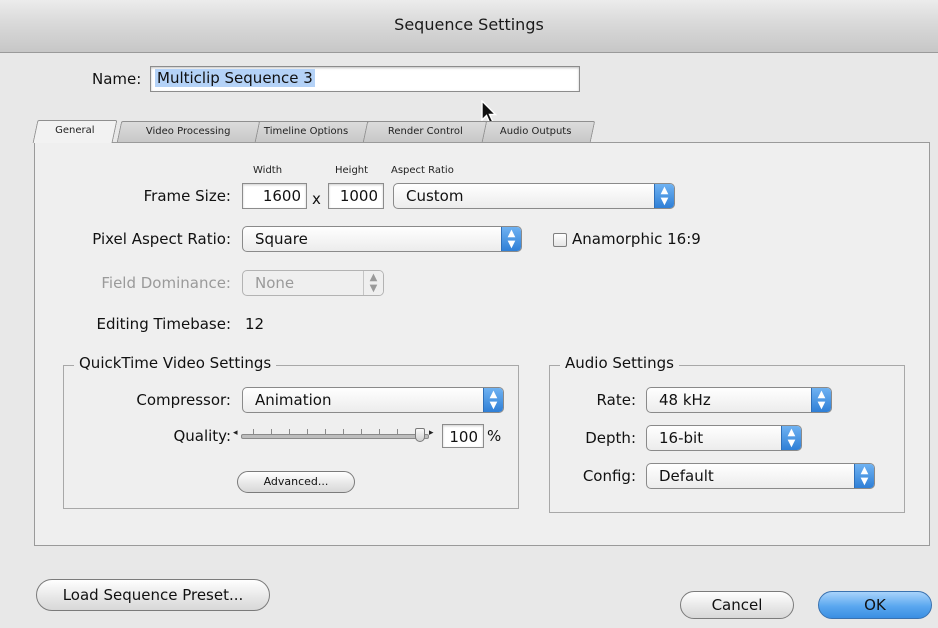 This screenshot has height=628, width=938. I want to click on config-popup: Default ▲ ▼, so click(760, 476).